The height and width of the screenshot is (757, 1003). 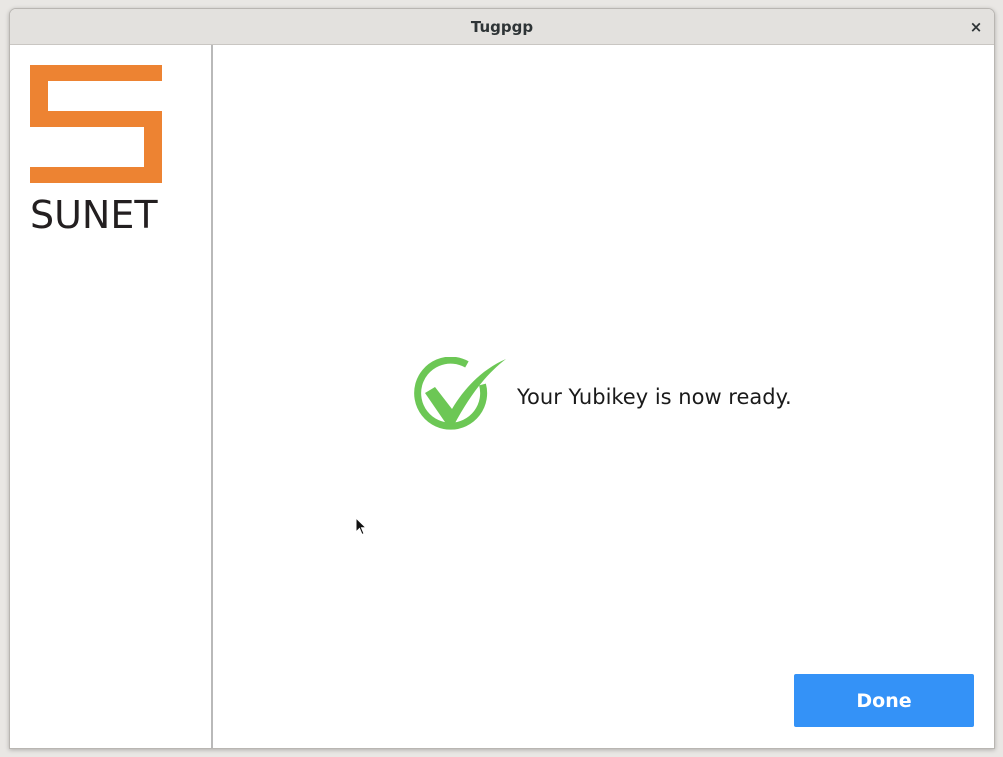 I want to click on sunet-logo-icon, so click(x=96, y=124).